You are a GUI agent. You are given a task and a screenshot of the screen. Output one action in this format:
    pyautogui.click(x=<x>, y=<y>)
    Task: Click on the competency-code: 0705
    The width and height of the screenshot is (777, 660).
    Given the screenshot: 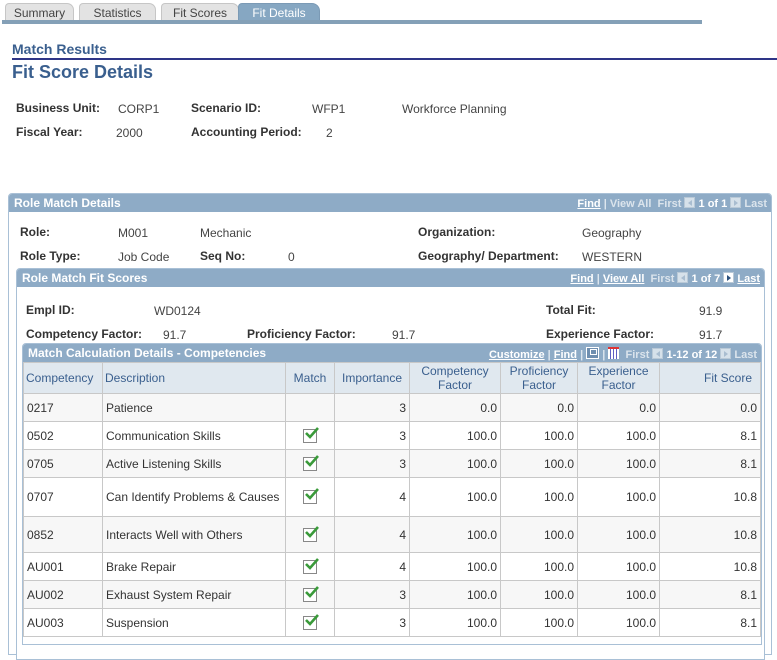 What is the action you would take?
    pyautogui.click(x=63, y=463)
    